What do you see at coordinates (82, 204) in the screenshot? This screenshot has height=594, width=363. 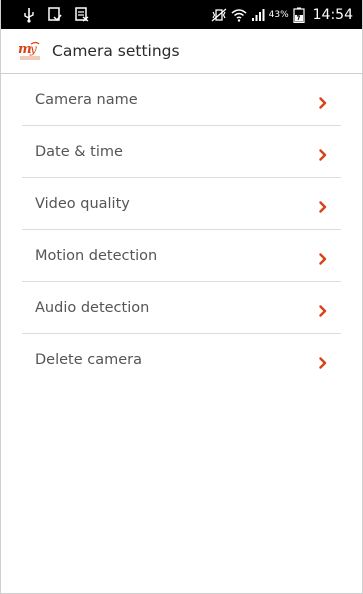 I see `settings-item-label: Video quality` at bounding box center [82, 204].